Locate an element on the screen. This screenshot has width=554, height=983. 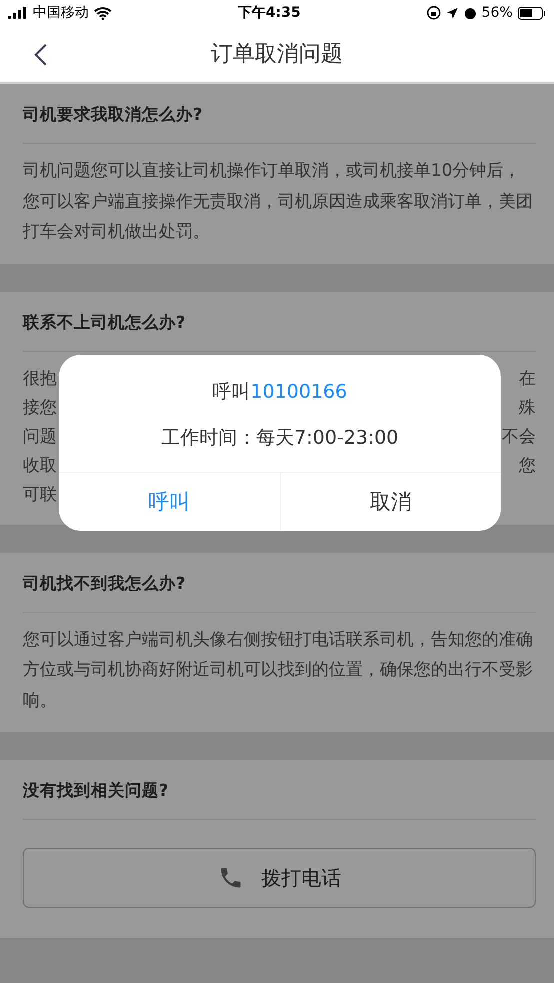
wifi-icon is located at coordinates (103, 13).